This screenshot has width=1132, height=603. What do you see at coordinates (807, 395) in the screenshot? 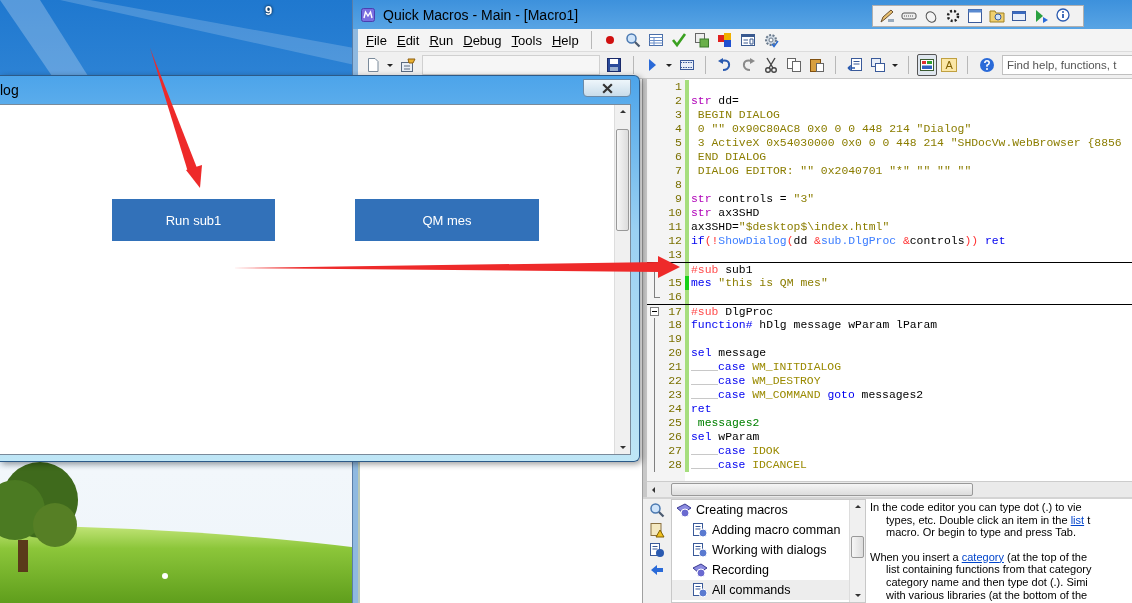
I see `code-line: case WM_COMMAND goto messages2` at bounding box center [807, 395].